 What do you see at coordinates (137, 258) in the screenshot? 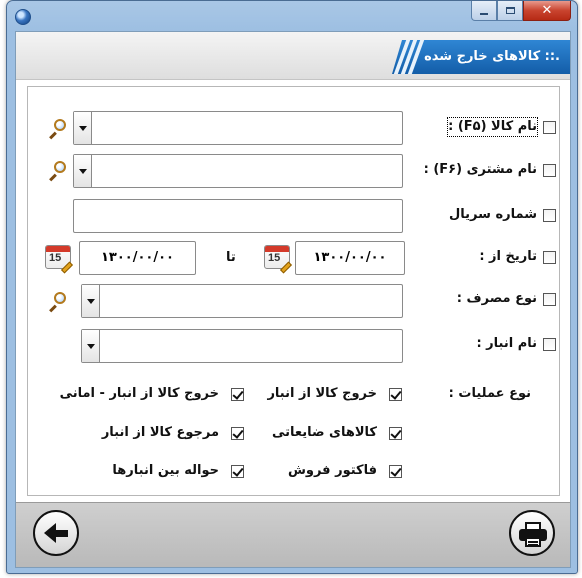
I see `date-to-input: ۱۳۰۰/۰۰/۰۰` at bounding box center [137, 258].